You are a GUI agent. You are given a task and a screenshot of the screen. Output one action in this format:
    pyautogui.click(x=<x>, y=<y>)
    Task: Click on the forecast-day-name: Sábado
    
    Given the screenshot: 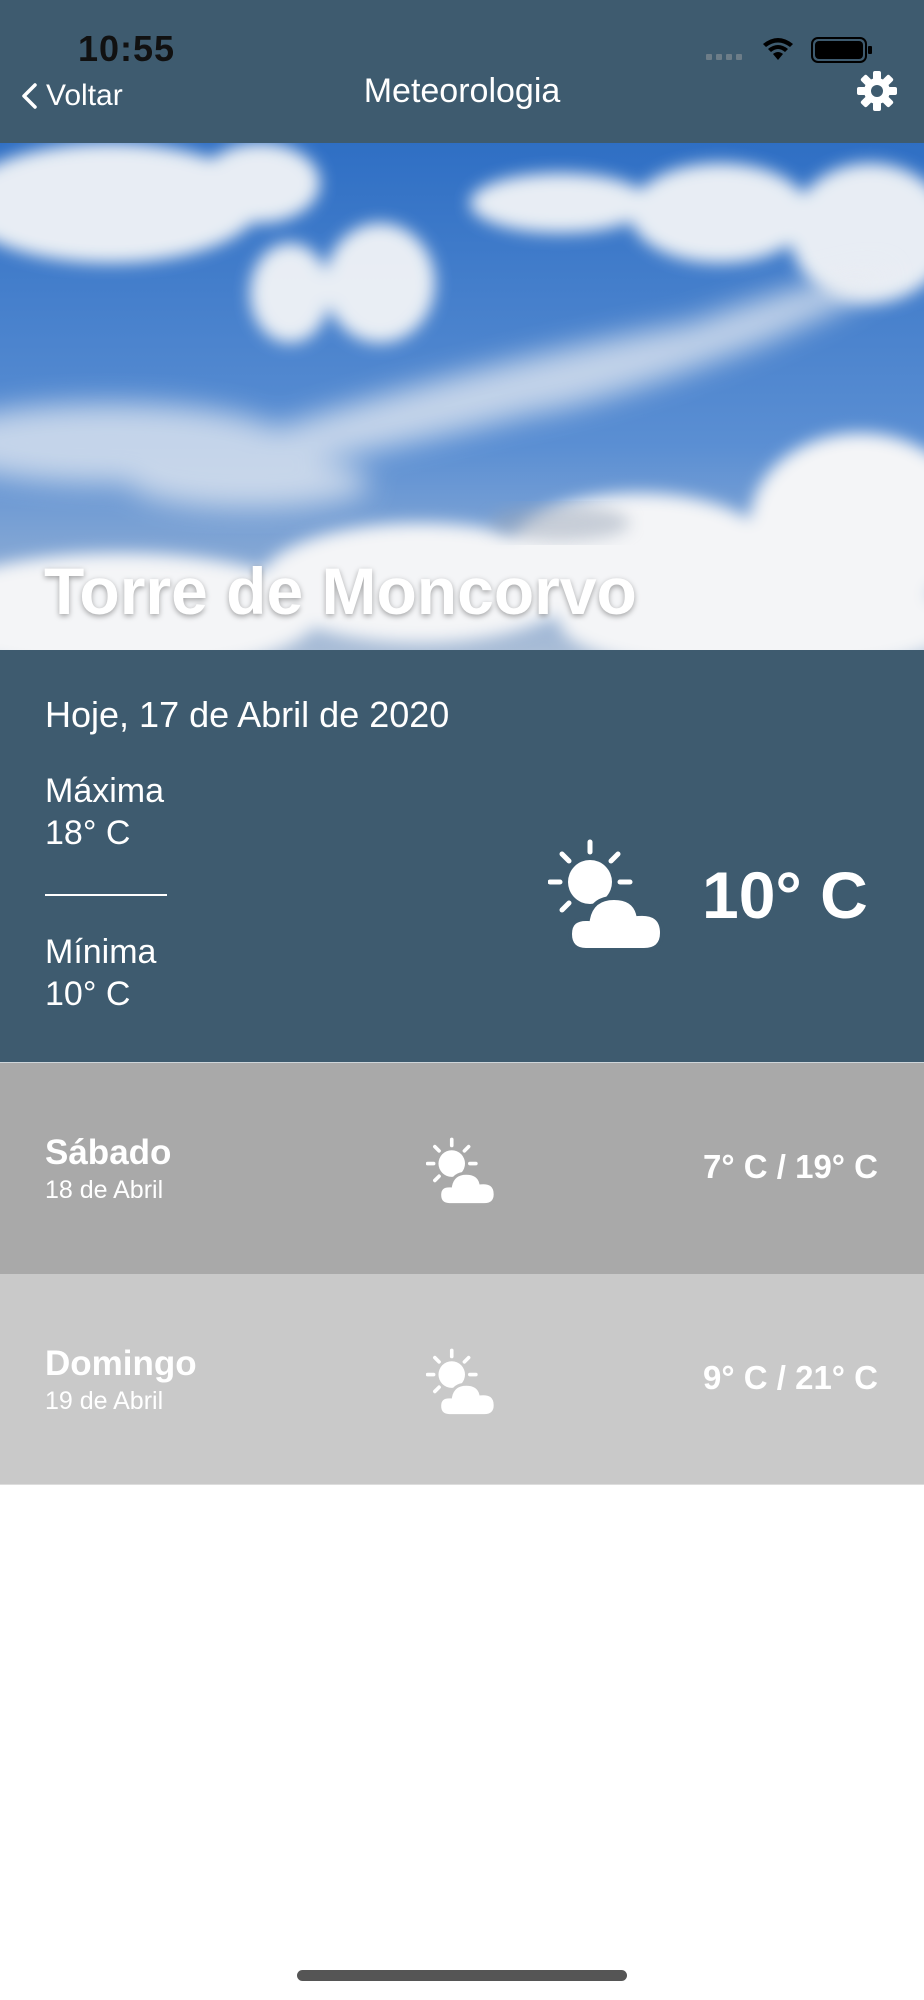 What is the action you would take?
    pyautogui.click(x=108, y=1152)
    